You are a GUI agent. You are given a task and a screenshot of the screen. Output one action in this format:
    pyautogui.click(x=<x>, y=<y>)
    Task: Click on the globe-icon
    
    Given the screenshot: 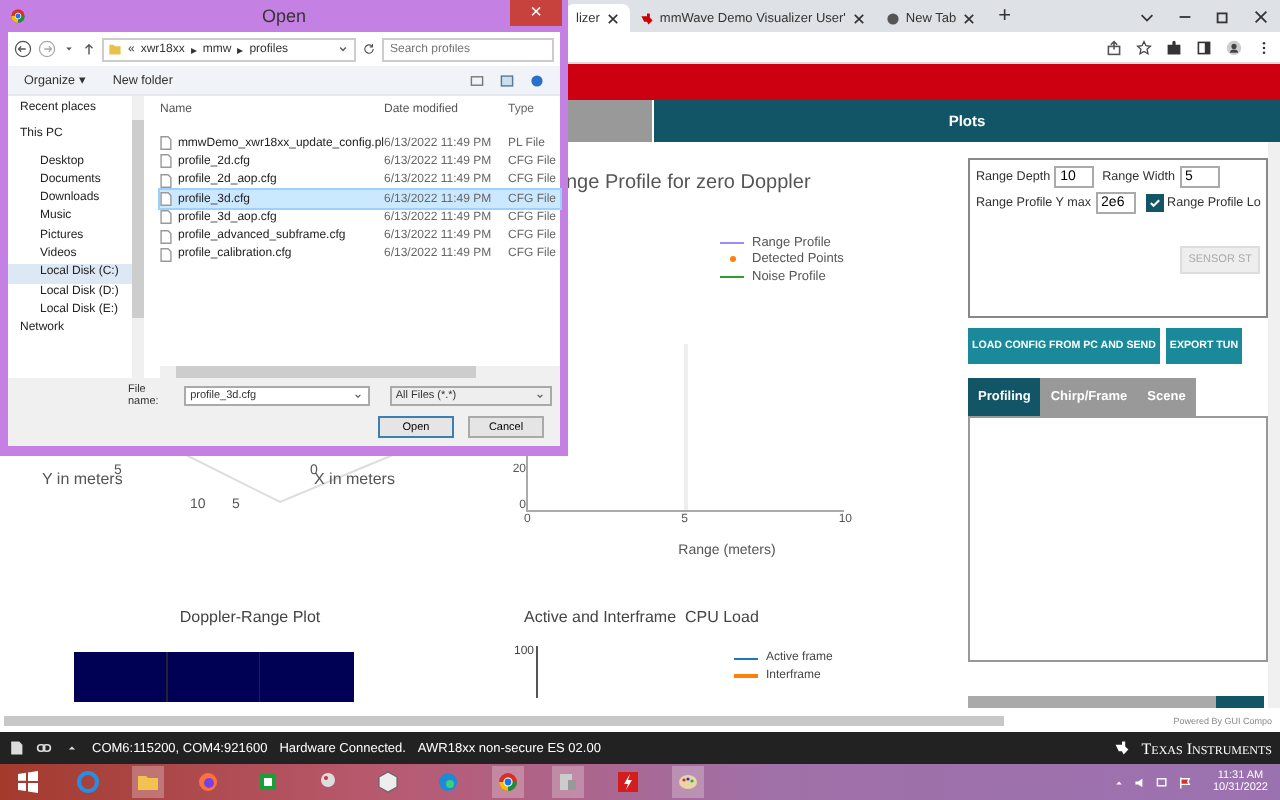 What is the action you would take?
    pyautogui.click(x=892, y=18)
    